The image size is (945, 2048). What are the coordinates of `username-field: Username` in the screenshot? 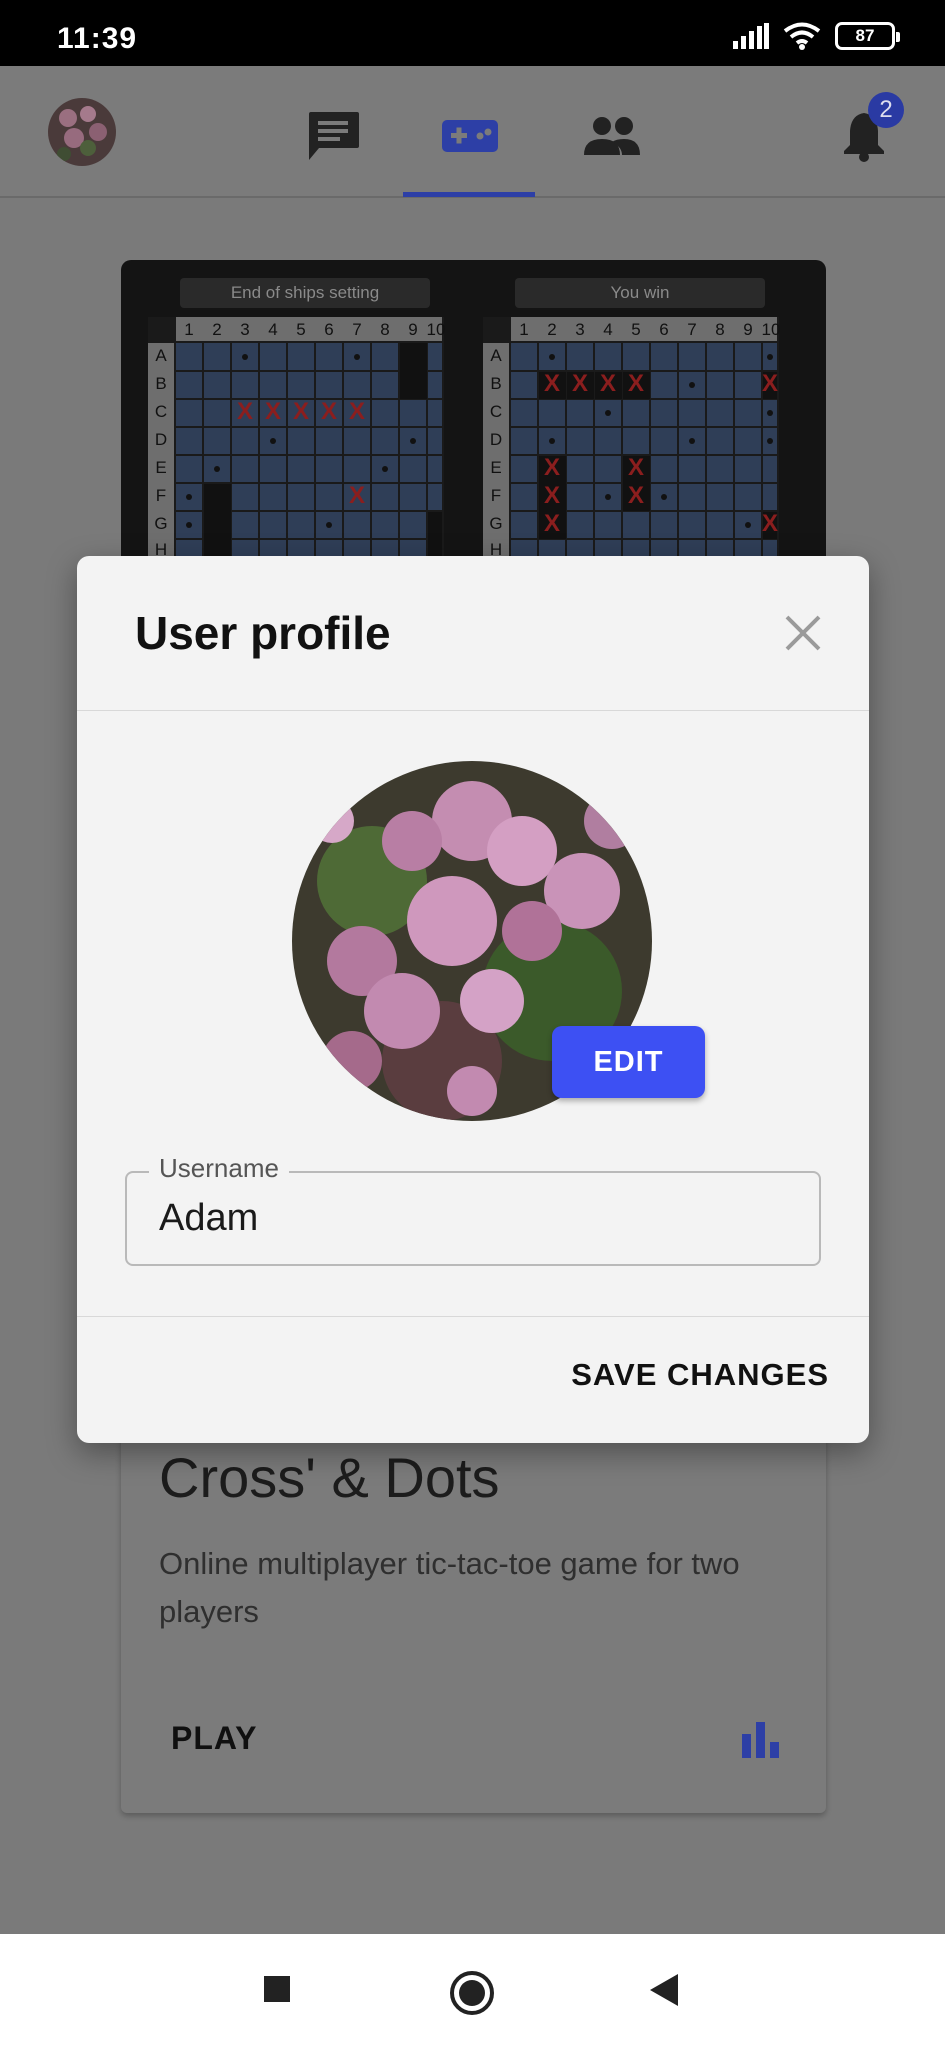 It's located at (473, 1209).